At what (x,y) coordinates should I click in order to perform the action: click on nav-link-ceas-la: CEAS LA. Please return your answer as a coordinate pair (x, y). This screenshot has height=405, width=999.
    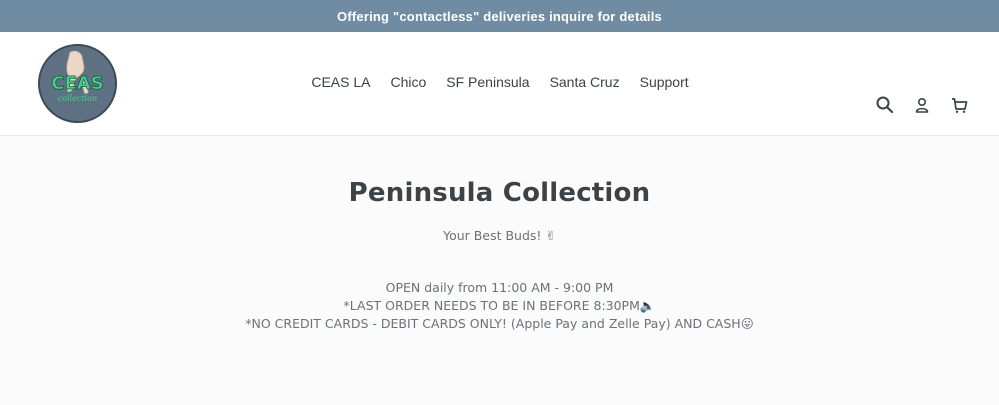
    Looking at the image, I should click on (340, 82).